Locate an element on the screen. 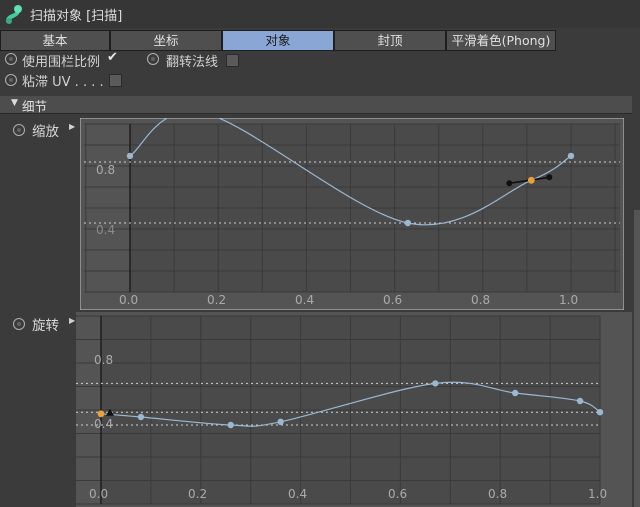 The height and width of the screenshot is (507, 640). rotation-x-tick: 0.8 is located at coordinates (497, 494).